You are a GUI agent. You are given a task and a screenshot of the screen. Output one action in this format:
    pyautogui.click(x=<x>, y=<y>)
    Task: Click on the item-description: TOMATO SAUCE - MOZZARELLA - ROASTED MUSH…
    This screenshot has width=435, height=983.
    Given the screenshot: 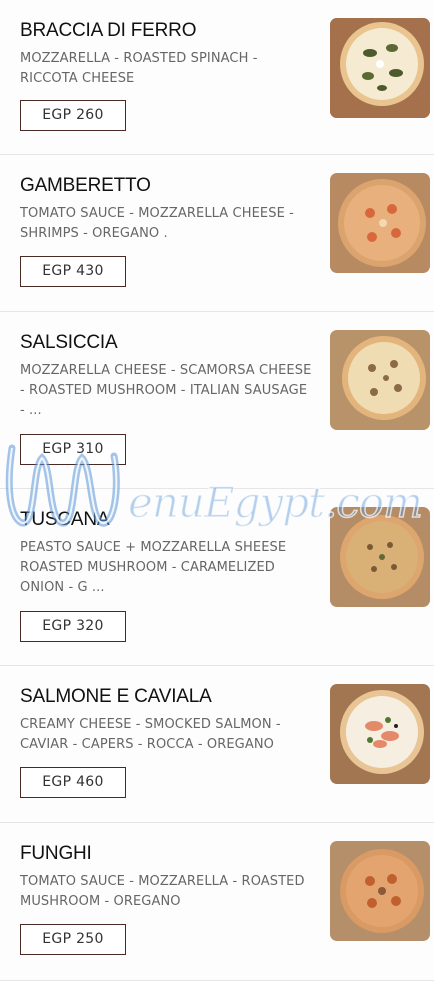 What is the action you would take?
    pyautogui.click(x=162, y=891)
    